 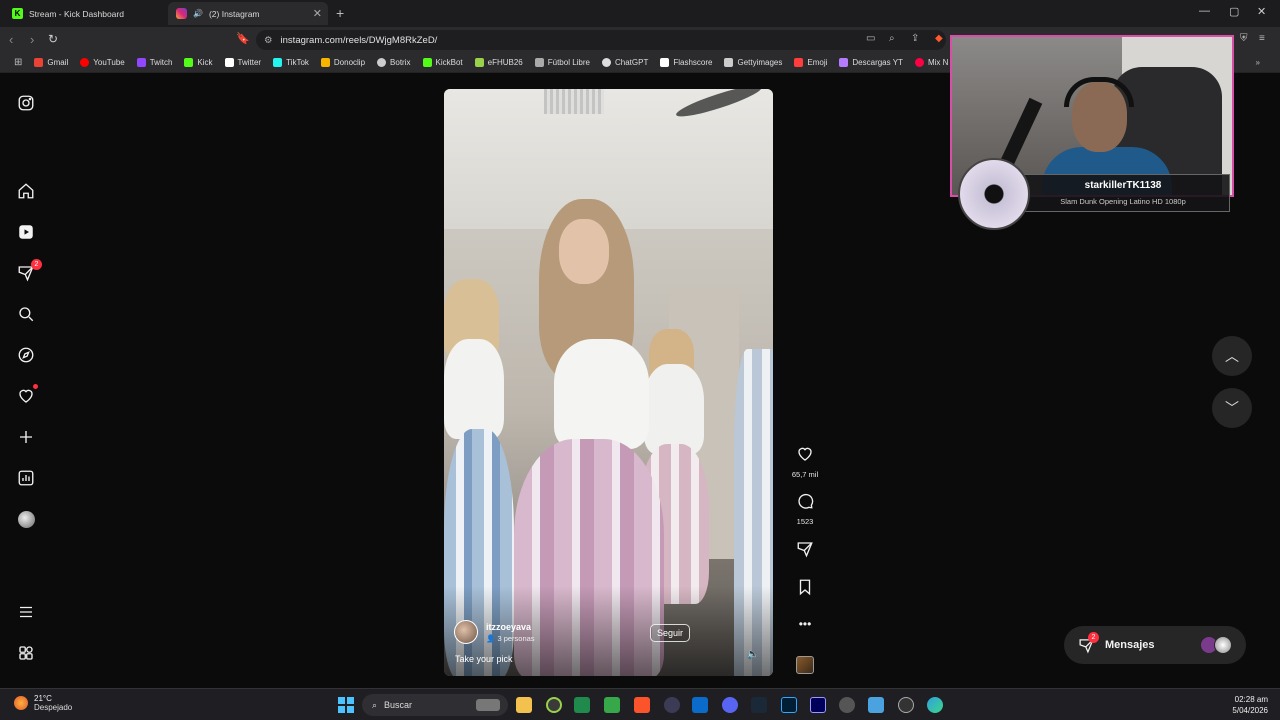 What do you see at coordinates (26, 437) in the screenshot?
I see `create-plus-icon` at bounding box center [26, 437].